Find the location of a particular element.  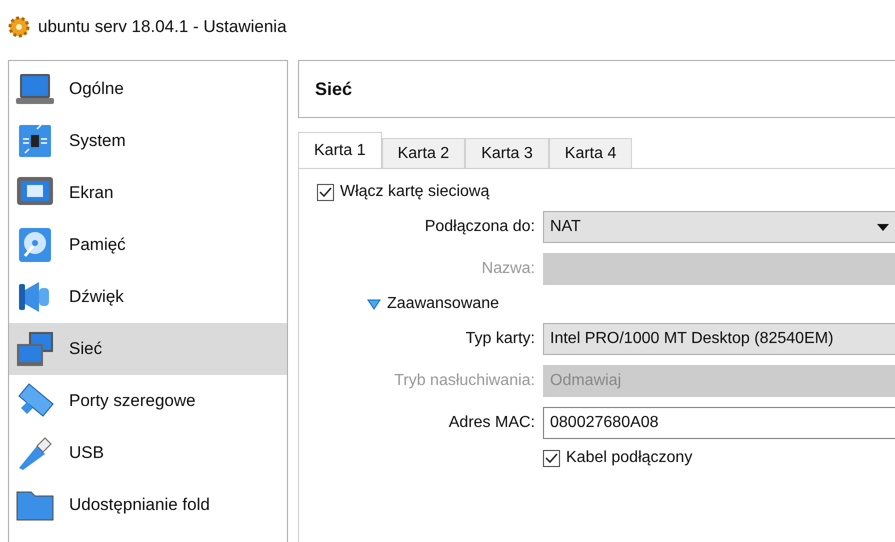

field-label: Typ karty: is located at coordinates (499, 339).